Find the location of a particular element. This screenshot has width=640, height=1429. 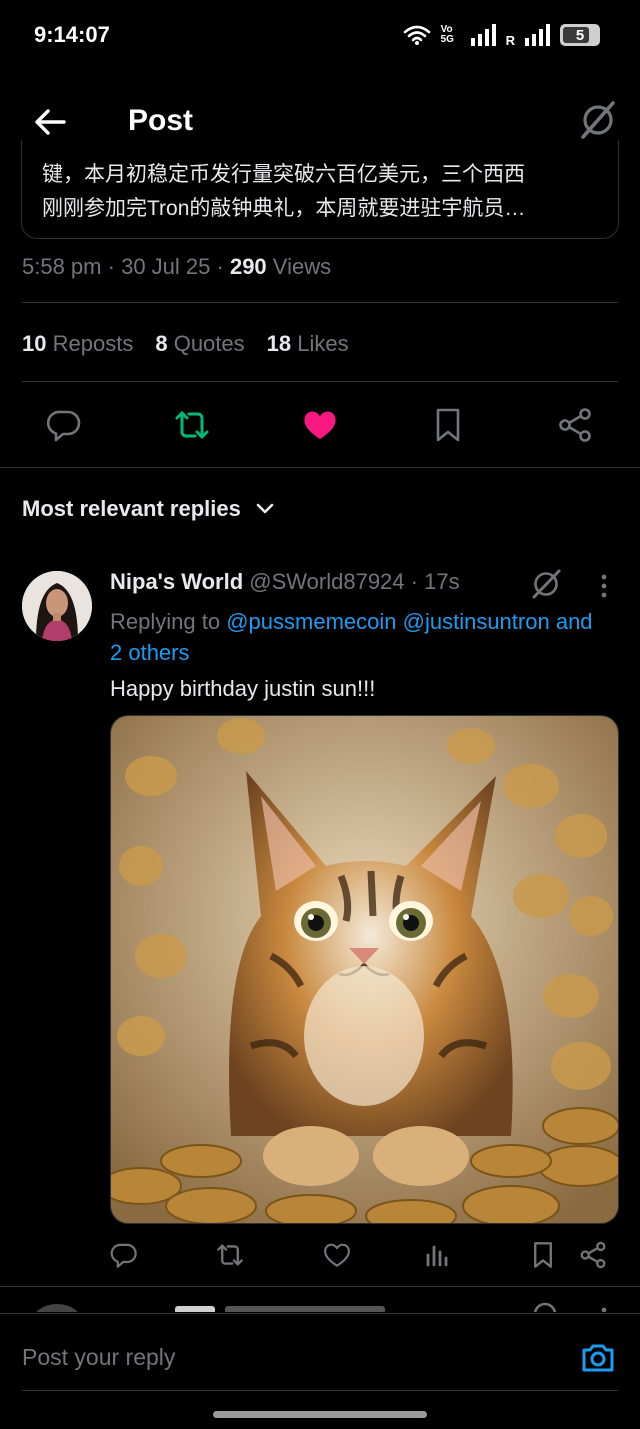

like-button is located at coordinates (320, 425).